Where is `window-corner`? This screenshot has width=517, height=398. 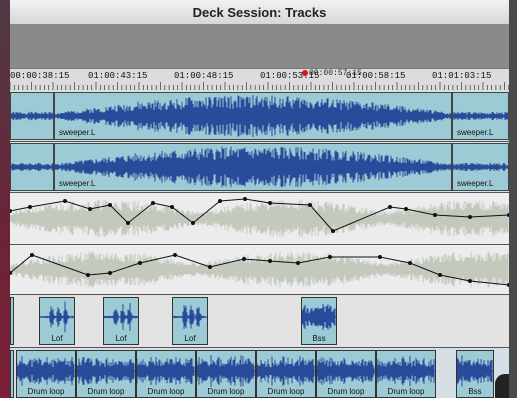
window-corner is located at coordinates (502, 386).